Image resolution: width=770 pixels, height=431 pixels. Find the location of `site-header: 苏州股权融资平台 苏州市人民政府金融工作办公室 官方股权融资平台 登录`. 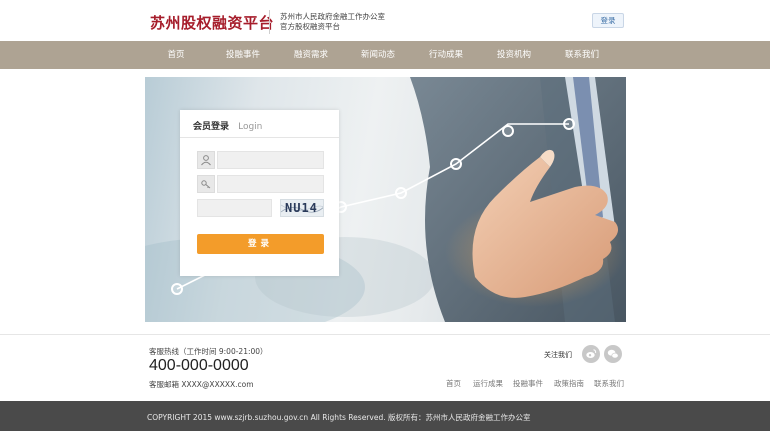

site-header: 苏州股权融资平台 苏州市人民政府金融工作办公室 官方股权融资平台 登录 is located at coordinates (385, 20).